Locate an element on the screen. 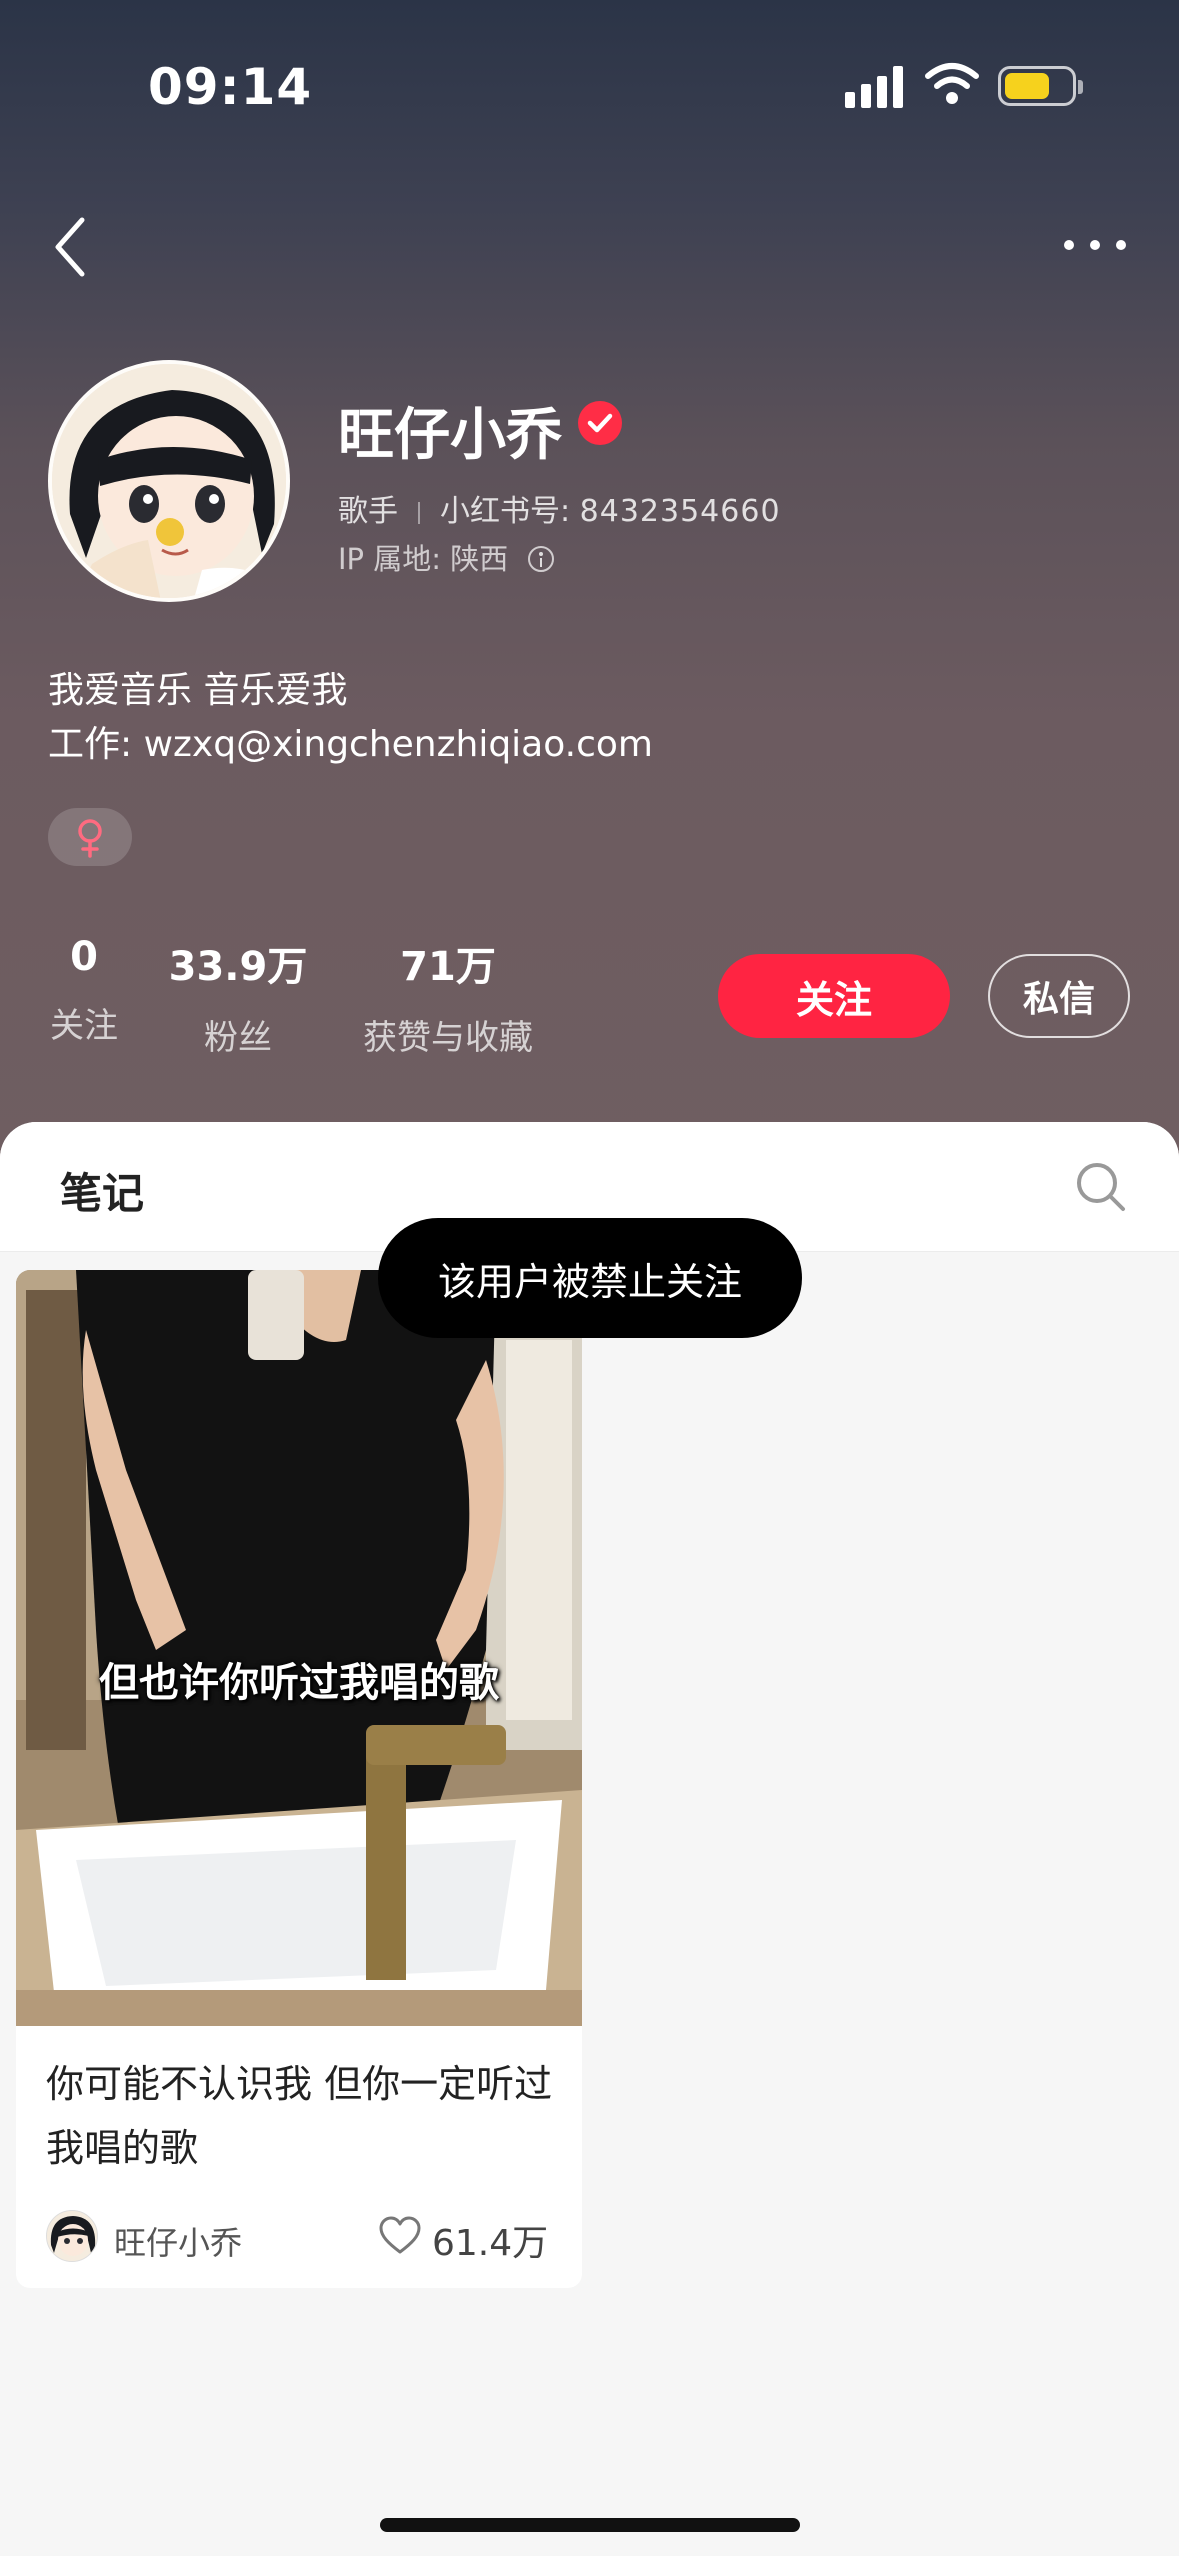 The height and width of the screenshot is (2556, 1179). wifi-icon is located at coordinates (952, 83).